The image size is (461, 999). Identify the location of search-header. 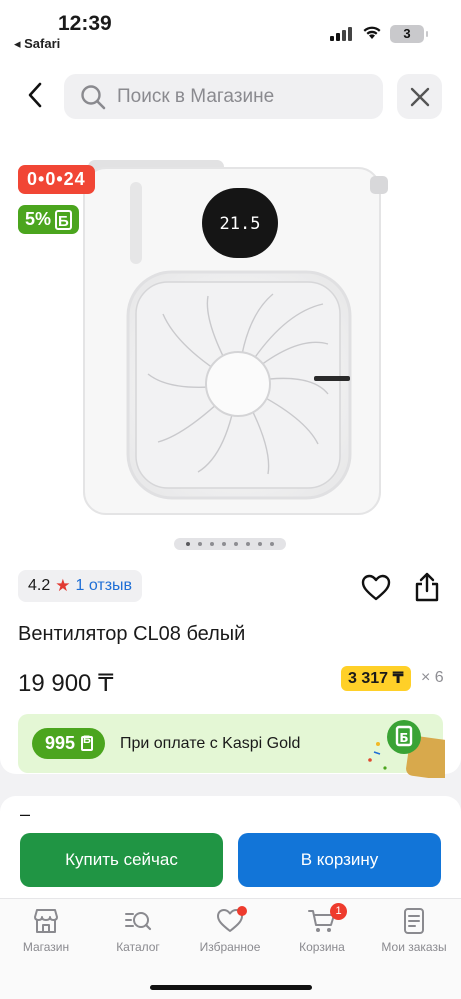
(230, 97).